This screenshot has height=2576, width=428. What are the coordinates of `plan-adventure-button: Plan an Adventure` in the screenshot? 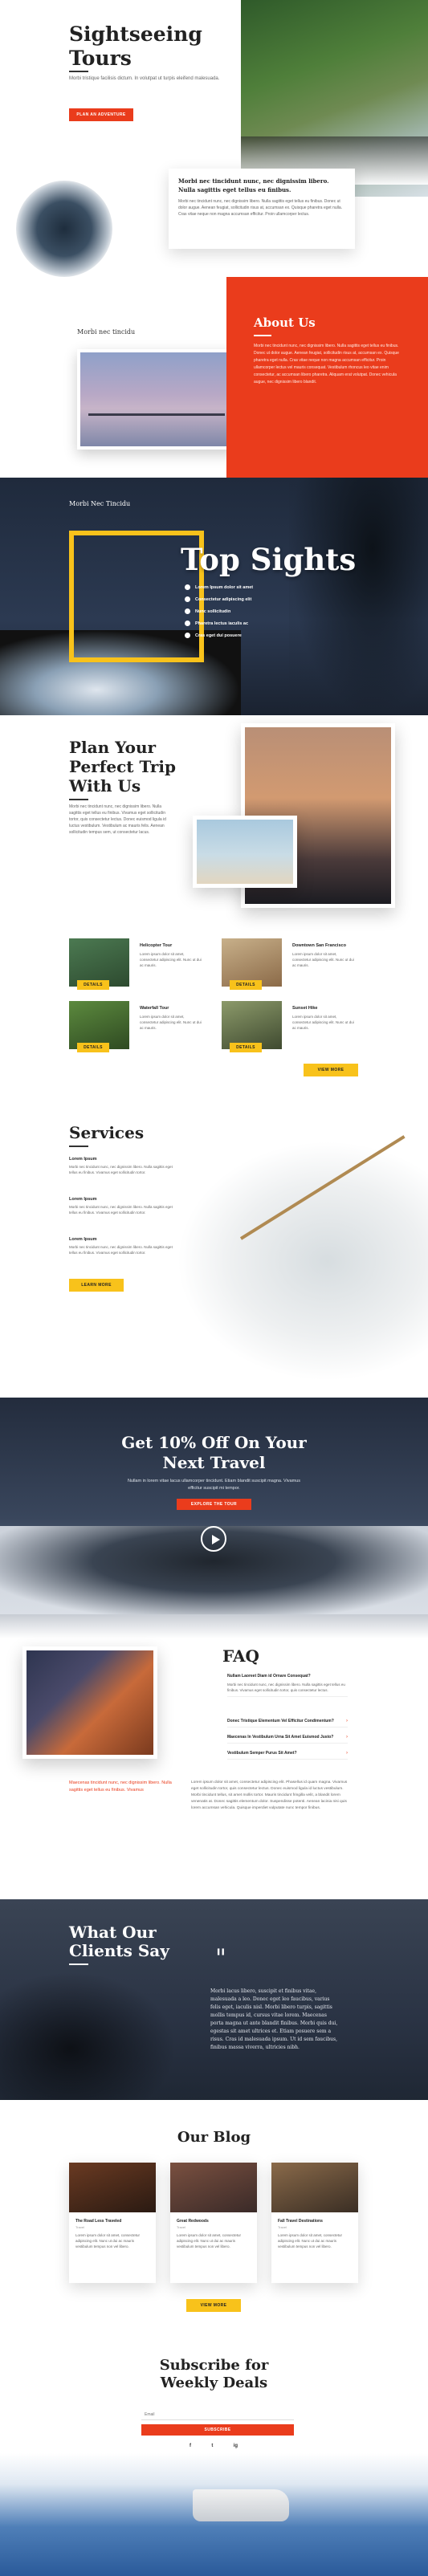 It's located at (101, 114).